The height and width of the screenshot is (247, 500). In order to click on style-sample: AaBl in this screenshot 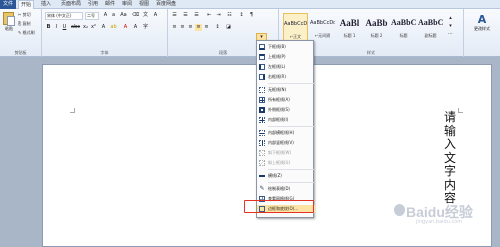, I will do `click(349, 23)`.